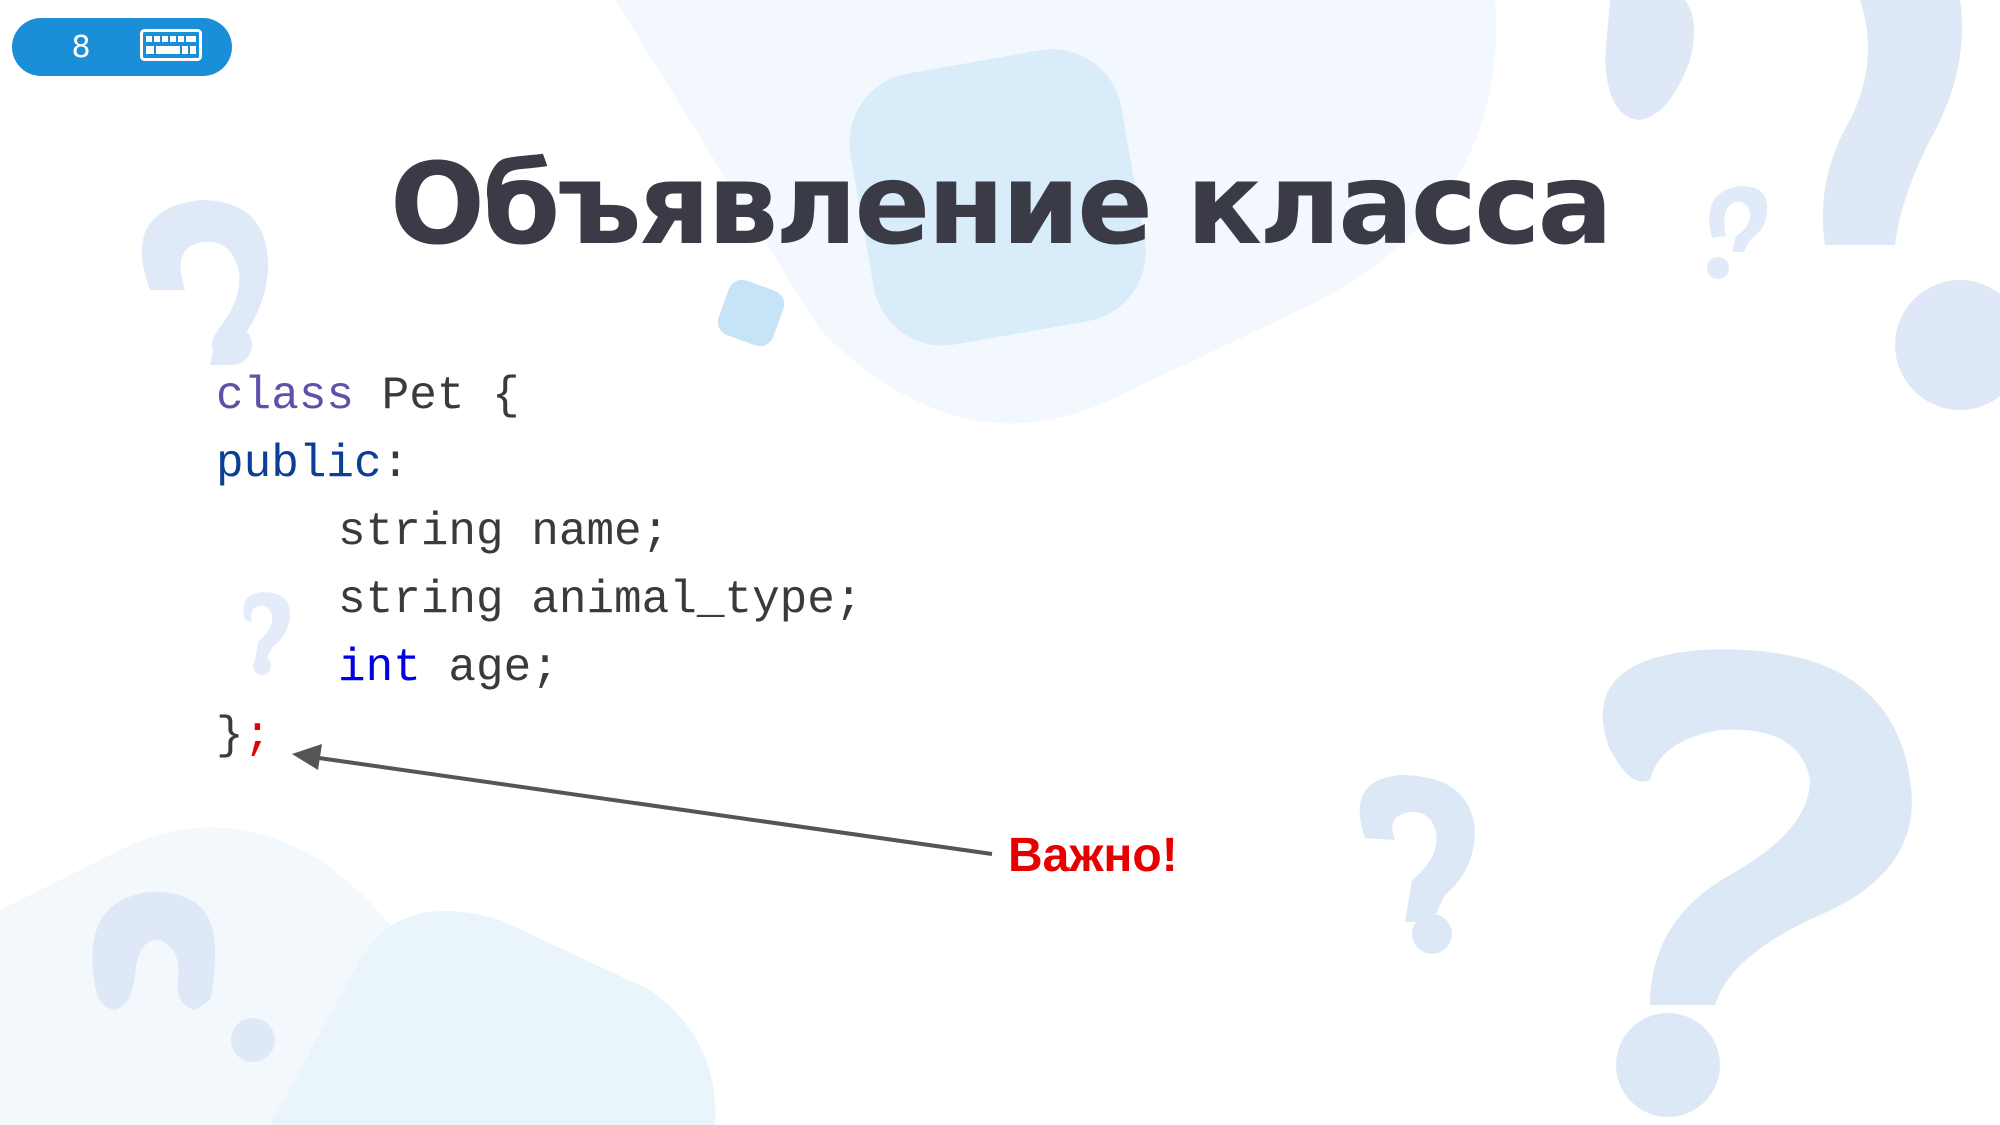 The height and width of the screenshot is (1125, 2000). What do you see at coordinates (1093, 855) in the screenshot?
I see `important-callout: Важно!` at bounding box center [1093, 855].